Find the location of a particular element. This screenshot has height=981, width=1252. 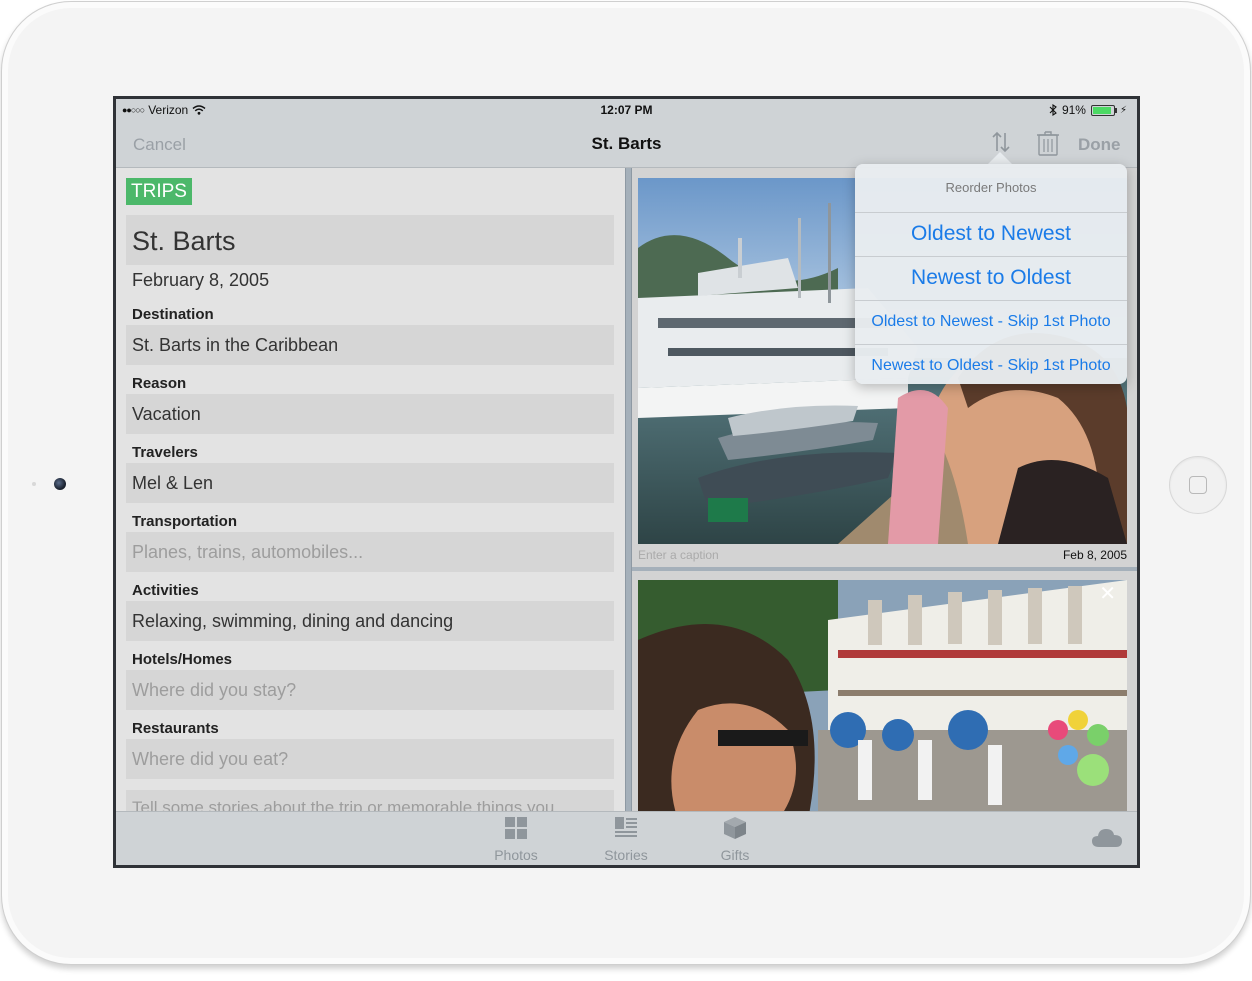

restaurants-value: Where did you eat? is located at coordinates (210, 759).